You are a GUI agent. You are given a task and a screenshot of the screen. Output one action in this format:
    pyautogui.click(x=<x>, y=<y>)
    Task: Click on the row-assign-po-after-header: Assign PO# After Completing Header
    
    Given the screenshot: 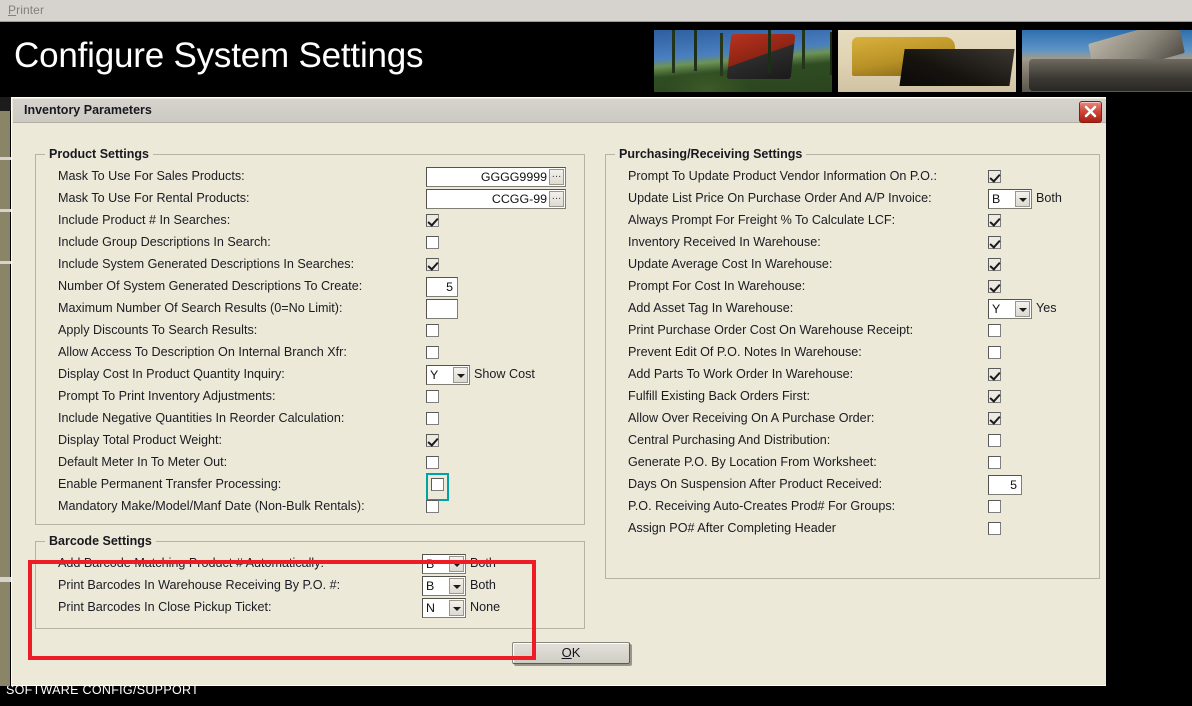 What is the action you would take?
    pyautogui.click(x=852, y=530)
    